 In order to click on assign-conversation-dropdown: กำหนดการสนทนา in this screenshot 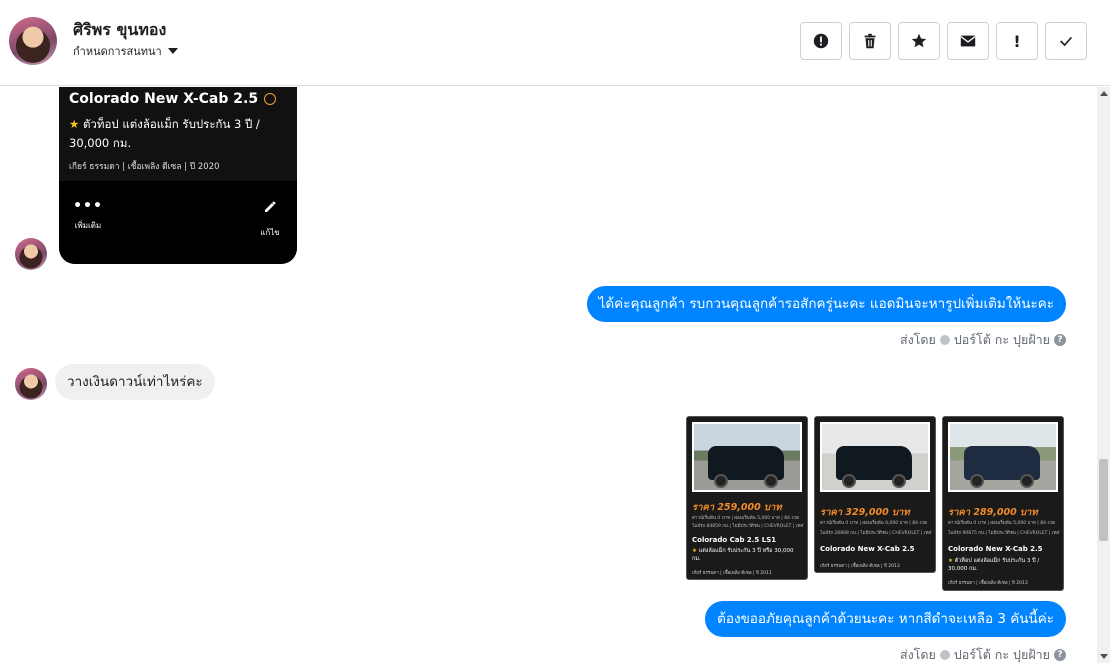, I will do `click(125, 51)`.